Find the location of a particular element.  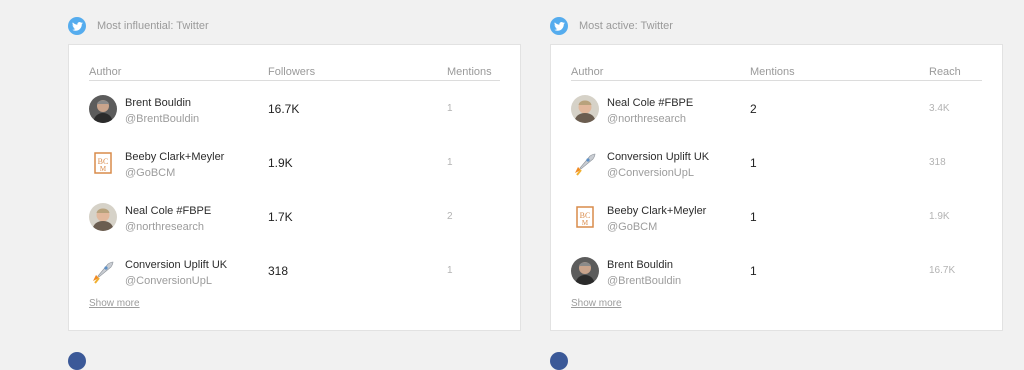

table-row: BC M Beeby Clark+Meyler @GoBCM 1 1.9K is located at coordinates (776, 221).